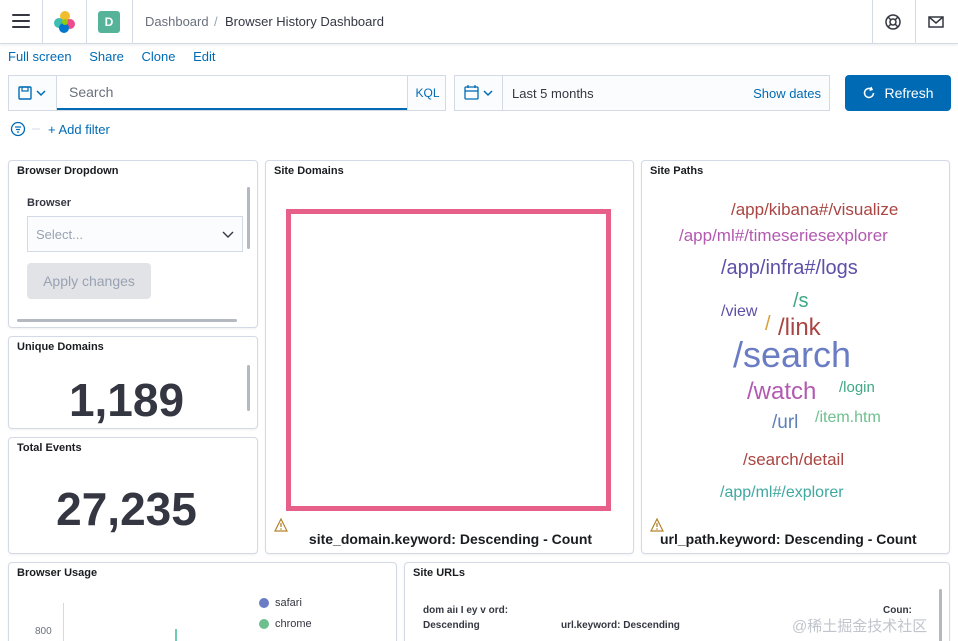 The height and width of the screenshot is (641, 958). What do you see at coordinates (126, 400) in the screenshot?
I see `unique-domains-value: 1,189` at bounding box center [126, 400].